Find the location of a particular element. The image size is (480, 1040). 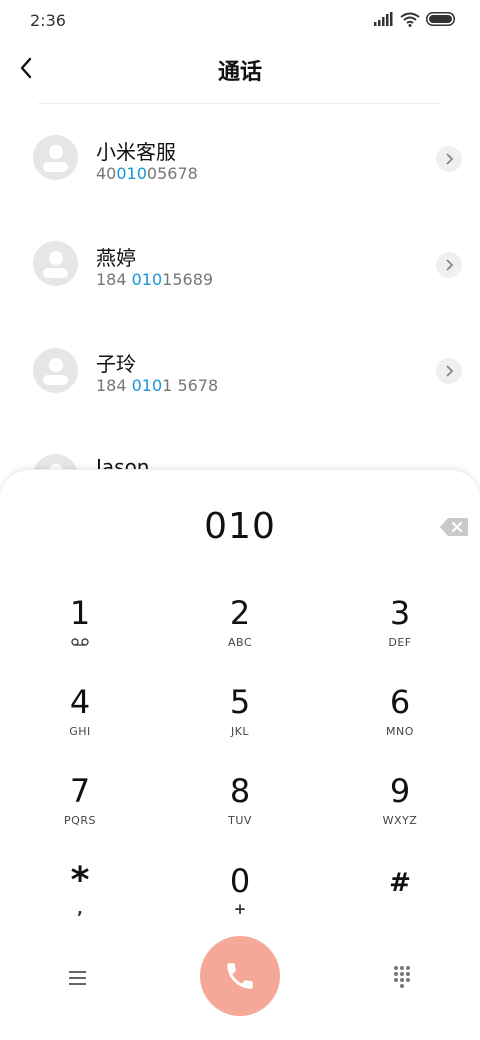

key-7: 7 PQRS is located at coordinates (80, 812).